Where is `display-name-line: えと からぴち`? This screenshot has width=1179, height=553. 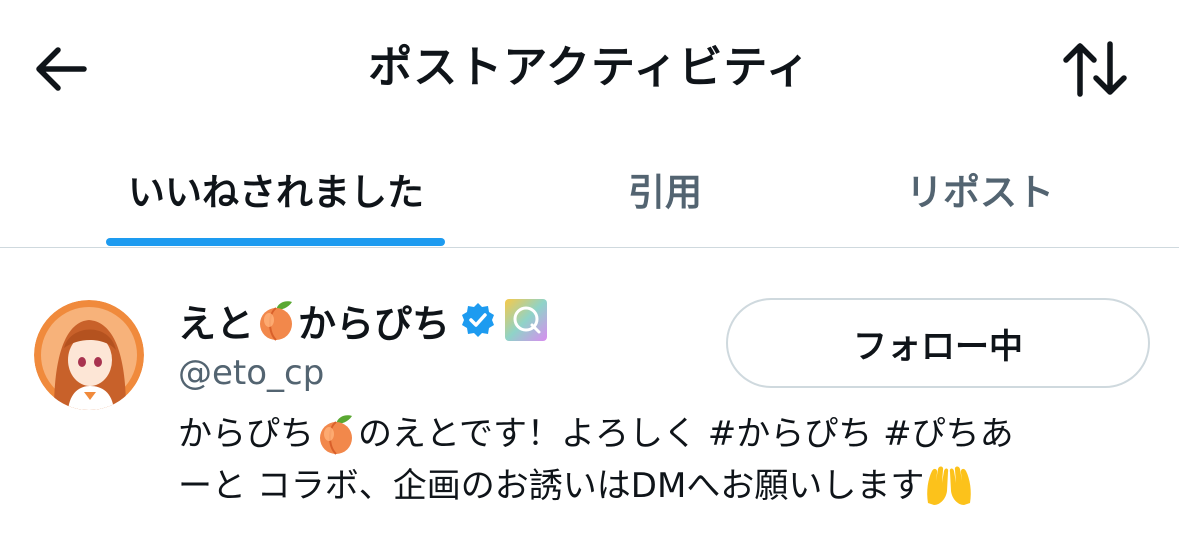 display-name-line: えと からぴち is located at coordinates (363, 320).